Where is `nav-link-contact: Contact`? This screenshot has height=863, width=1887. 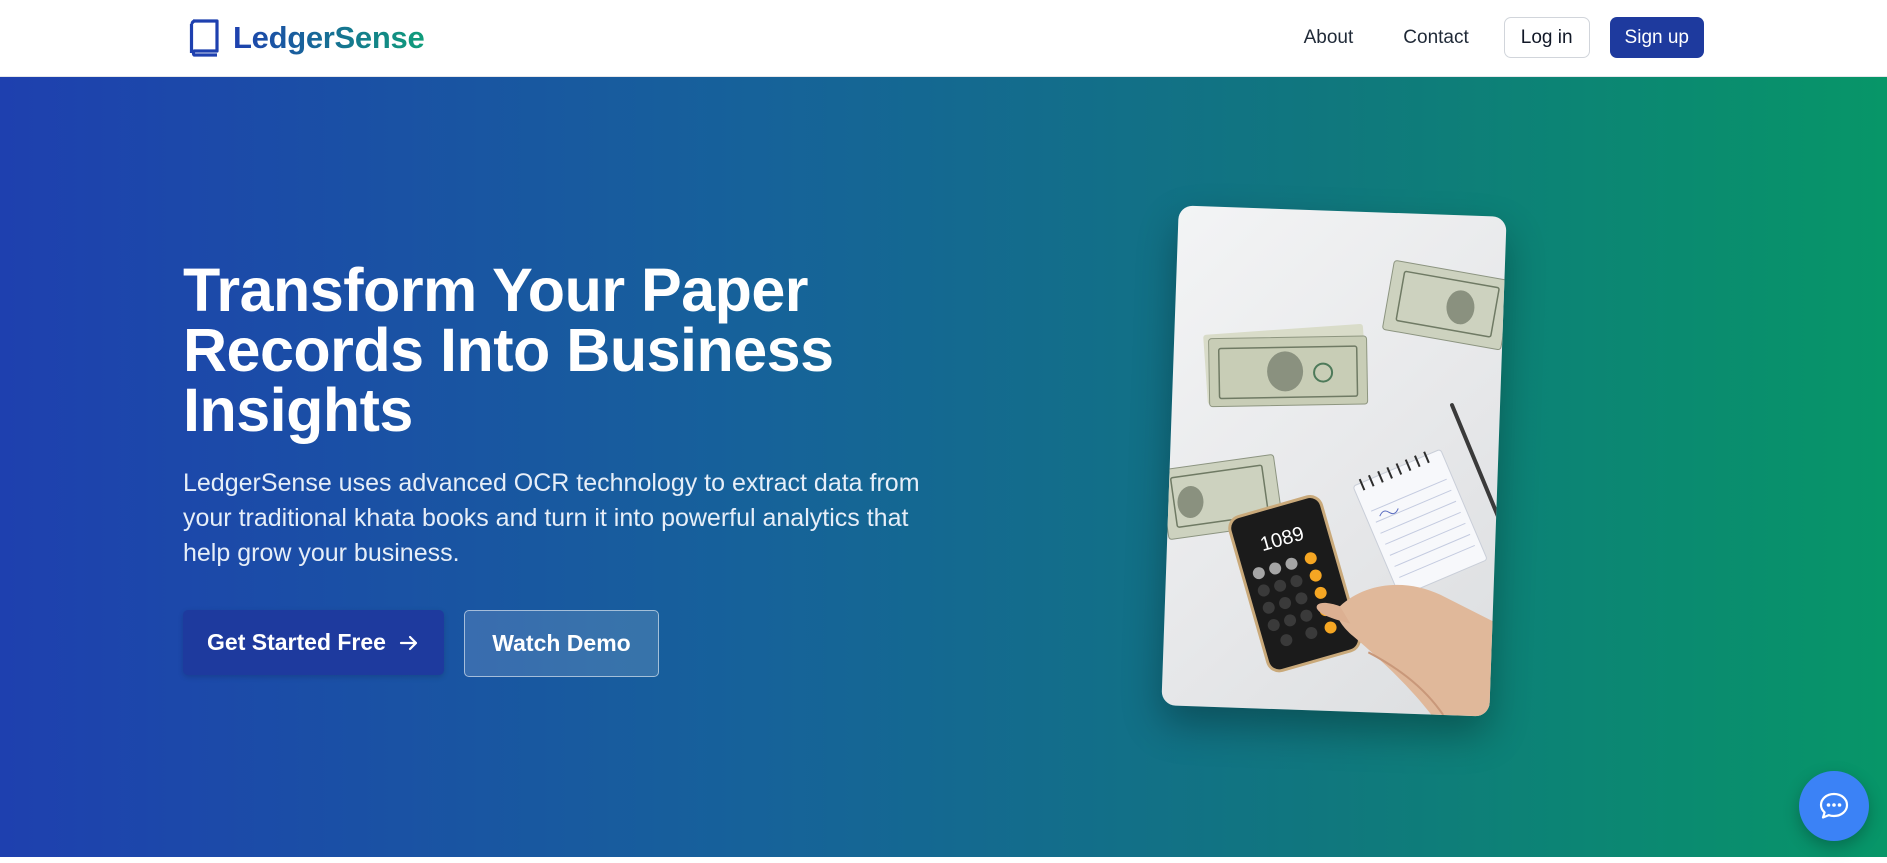 nav-link-contact: Contact is located at coordinates (1435, 38).